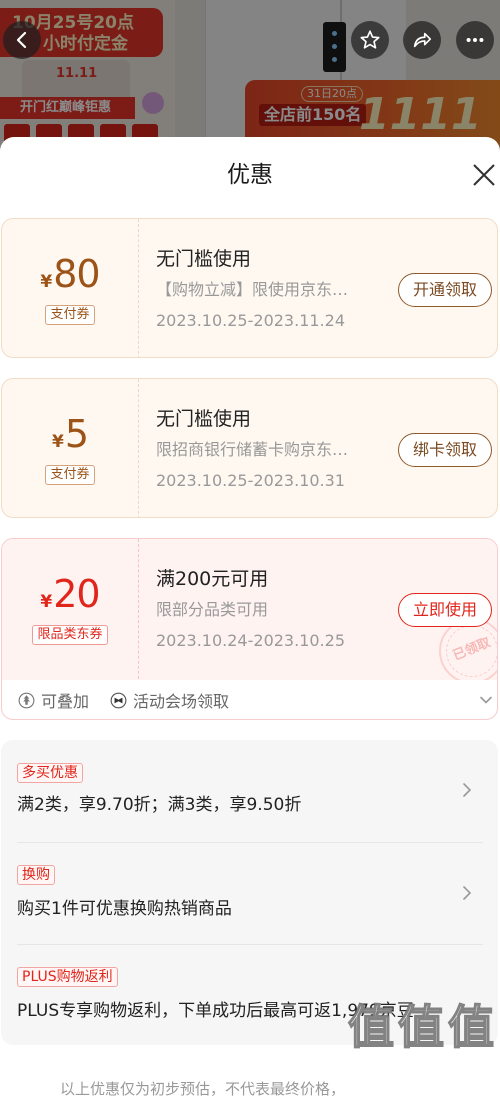 Image resolution: width=500 pixels, height=1109 pixels. What do you see at coordinates (181, 701) in the screenshot?
I see `source-text: 活动会场领取` at bounding box center [181, 701].